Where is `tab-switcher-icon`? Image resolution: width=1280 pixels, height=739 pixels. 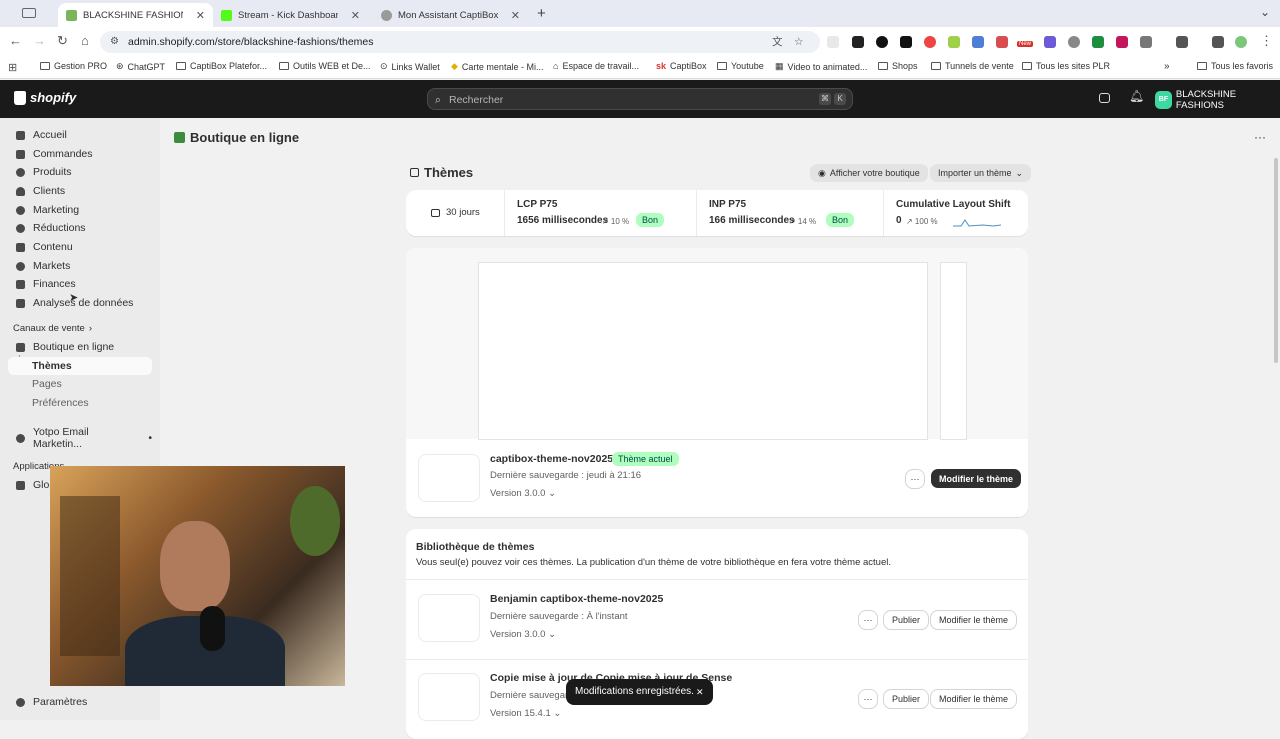
tab-switcher-icon is located at coordinates (29, 13).